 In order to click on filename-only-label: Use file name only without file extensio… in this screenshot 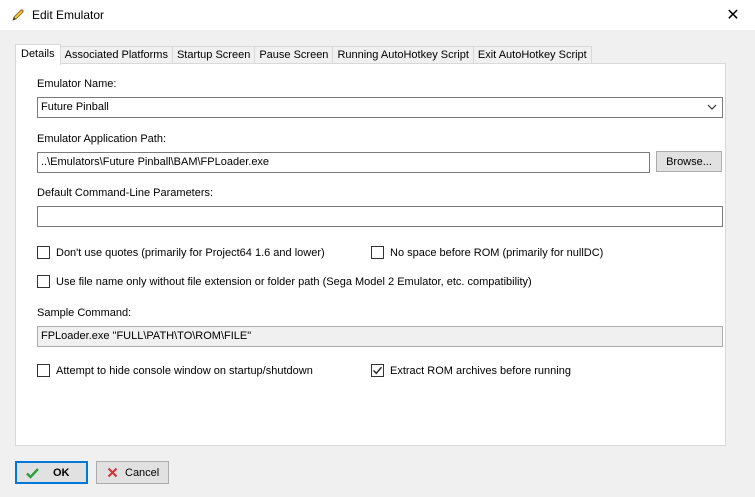, I will do `click(294, 281)`.